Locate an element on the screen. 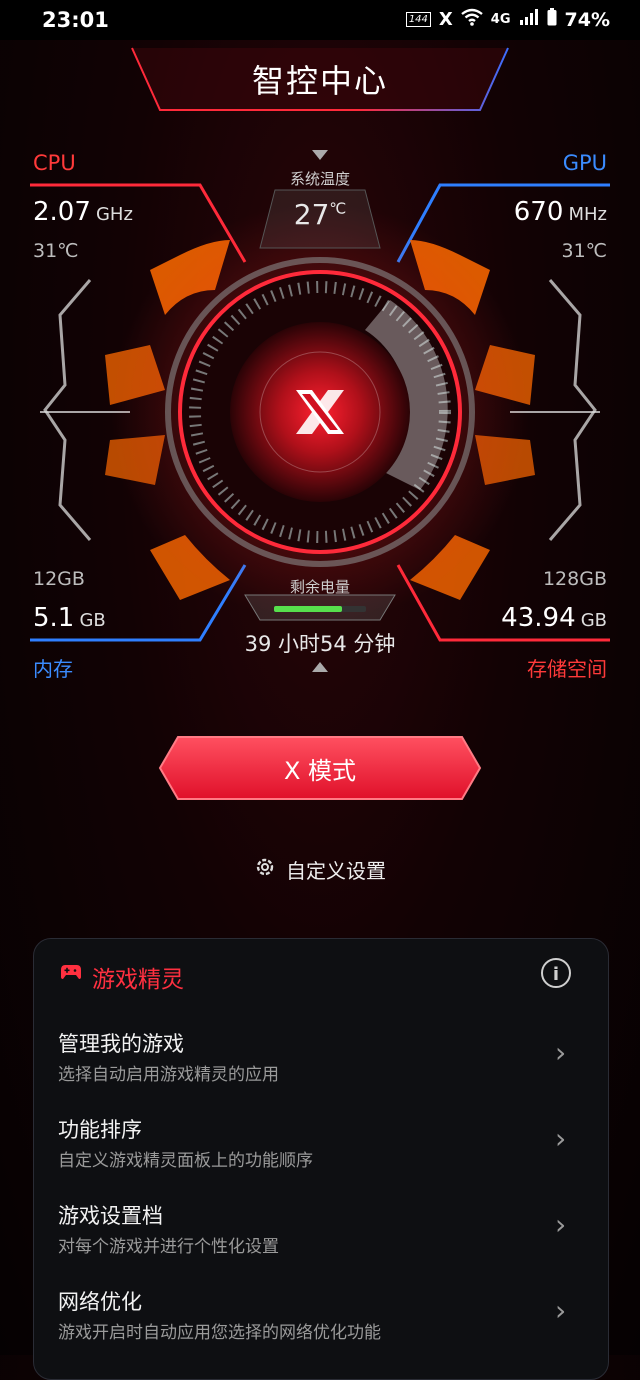 The height and width of the screenshot is (1380, 640). battery-remaining-time: 39 小时54 分钟 is located at coordinates (320, 644).